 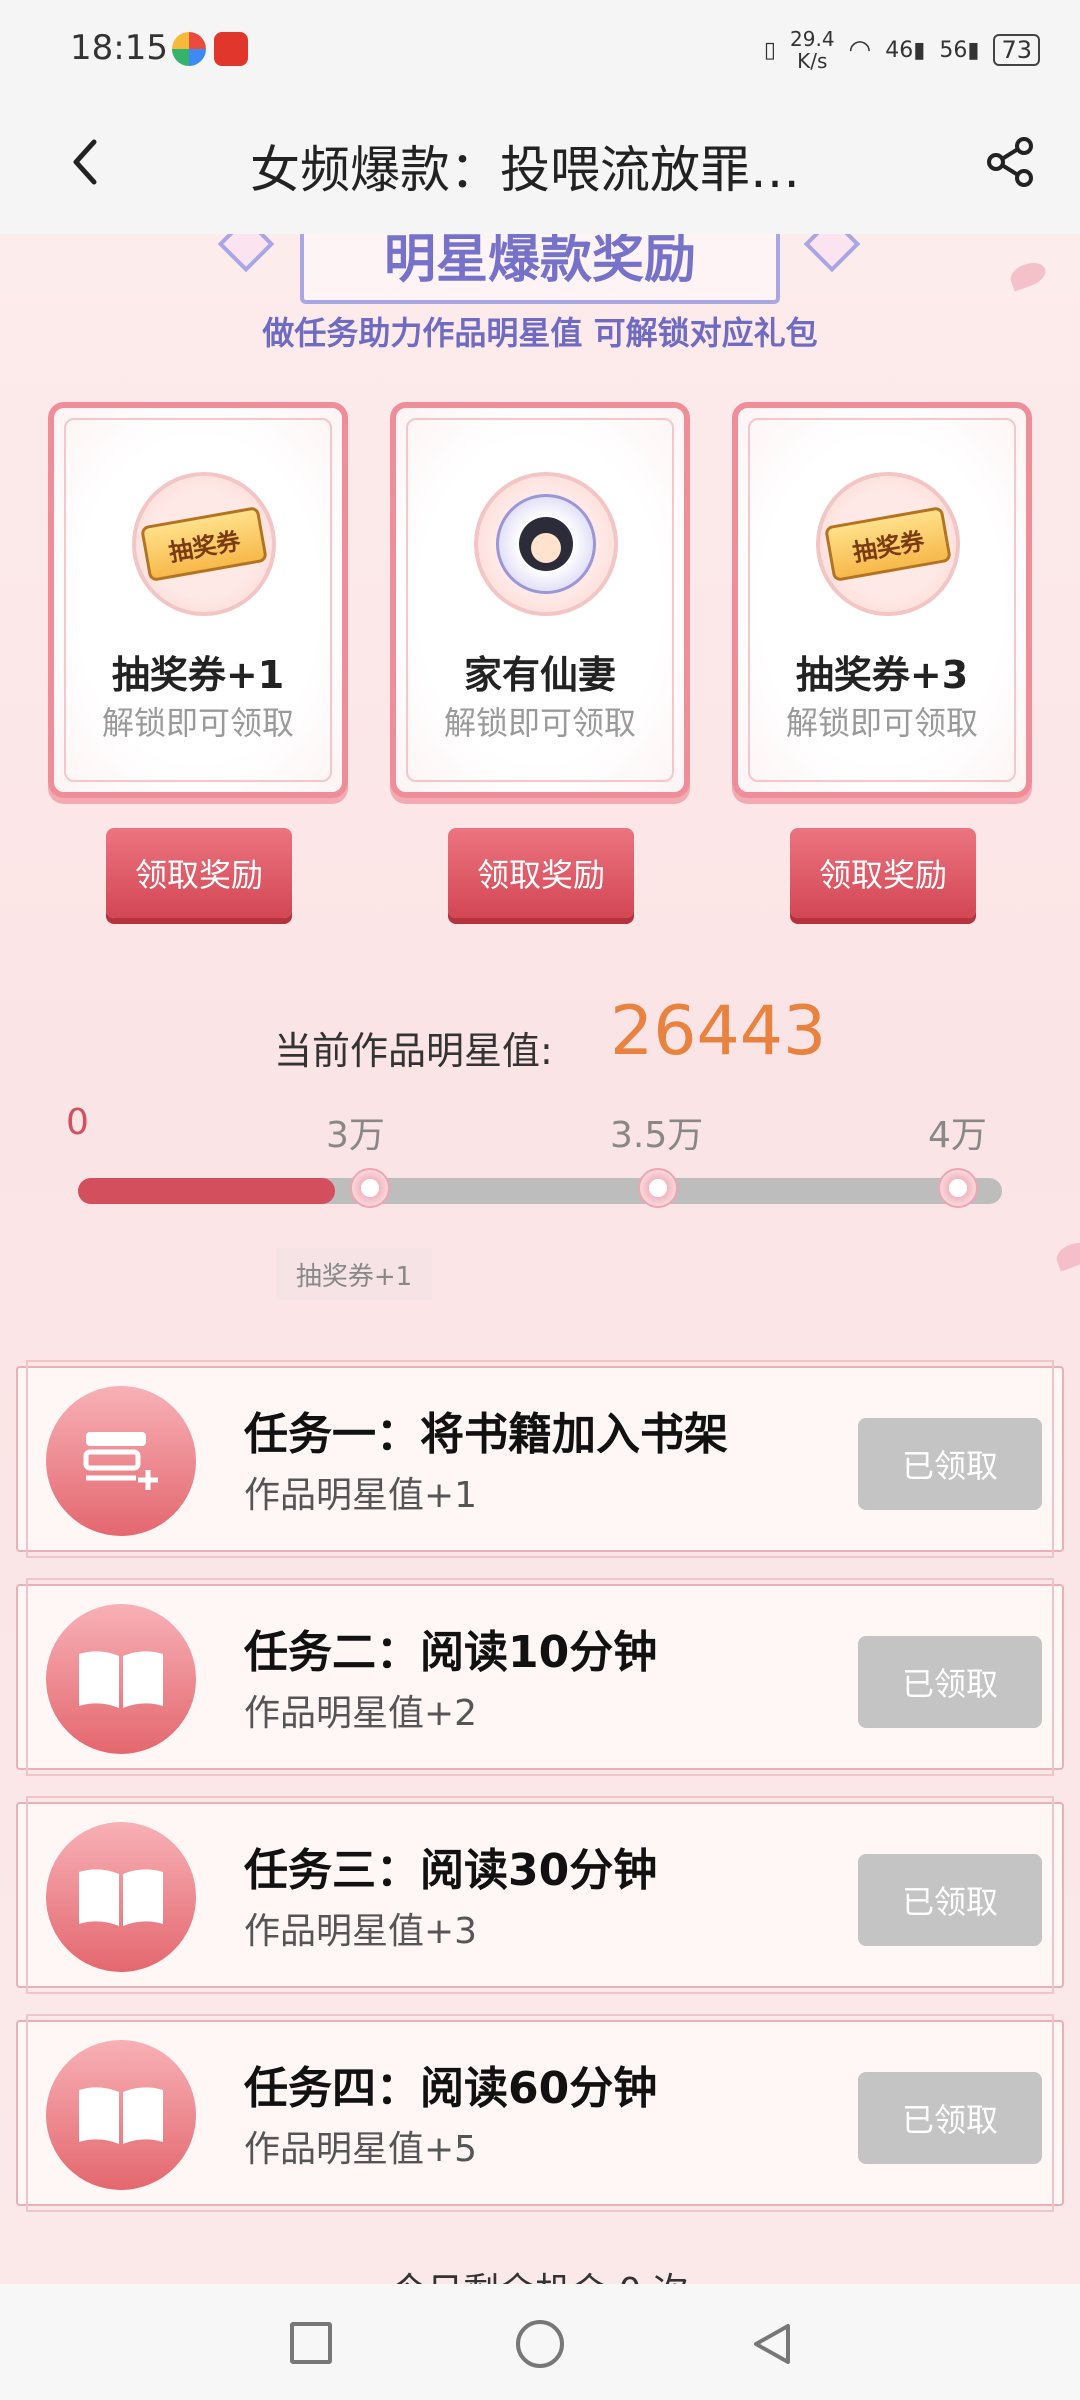 What do you see at coordinates (355, 1135) in the screenshot?
I see `progress-label: 3万` at bounding box center [355, 1135].